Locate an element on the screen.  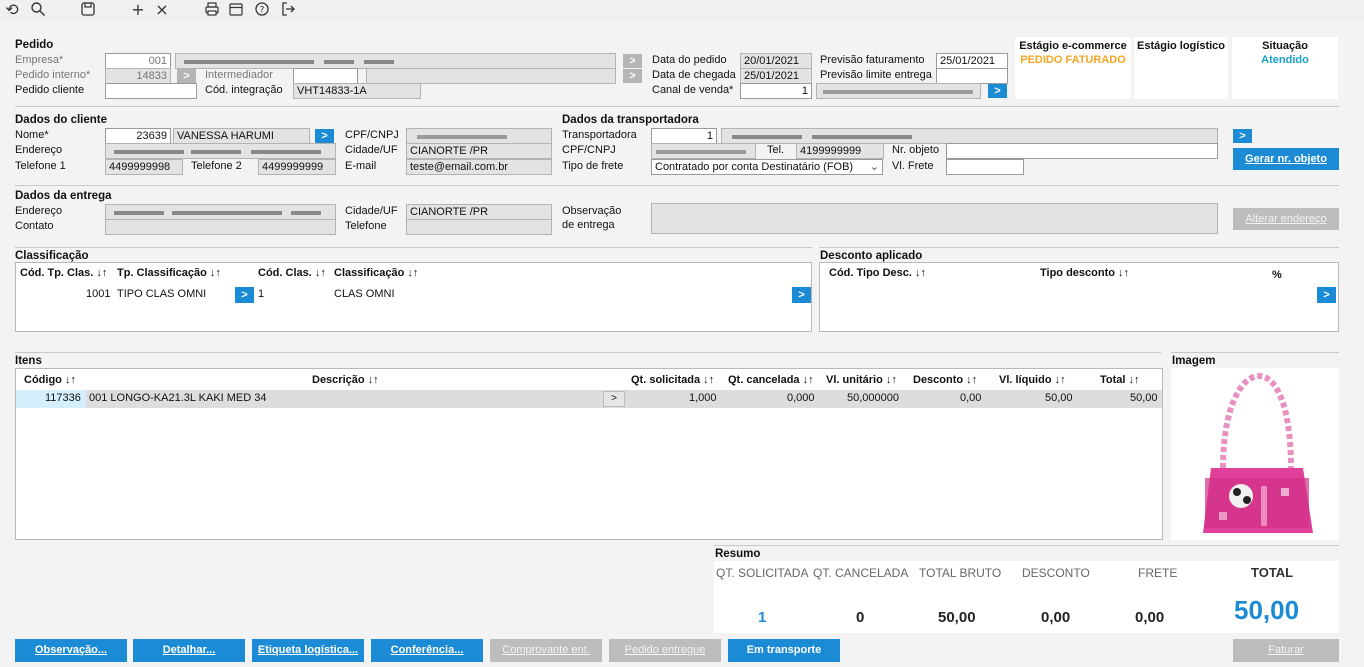
col-vl-unitario: Vl. unitário ↓↑ is located at coordinates (861, 380).